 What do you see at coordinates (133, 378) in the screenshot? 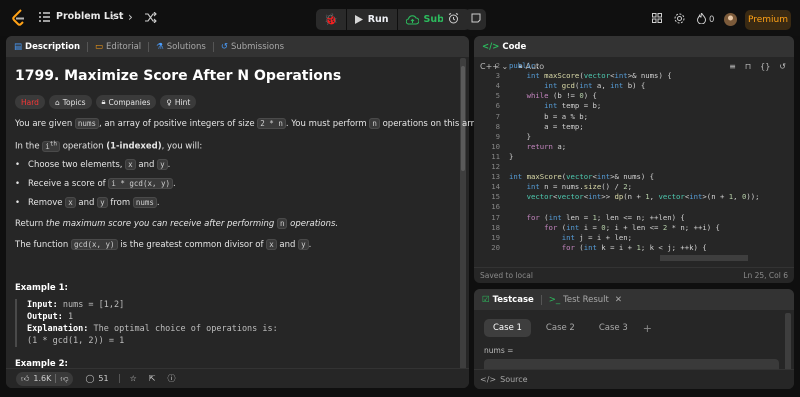
I see `star-icon: ☆` at bounding box center [133, 378].